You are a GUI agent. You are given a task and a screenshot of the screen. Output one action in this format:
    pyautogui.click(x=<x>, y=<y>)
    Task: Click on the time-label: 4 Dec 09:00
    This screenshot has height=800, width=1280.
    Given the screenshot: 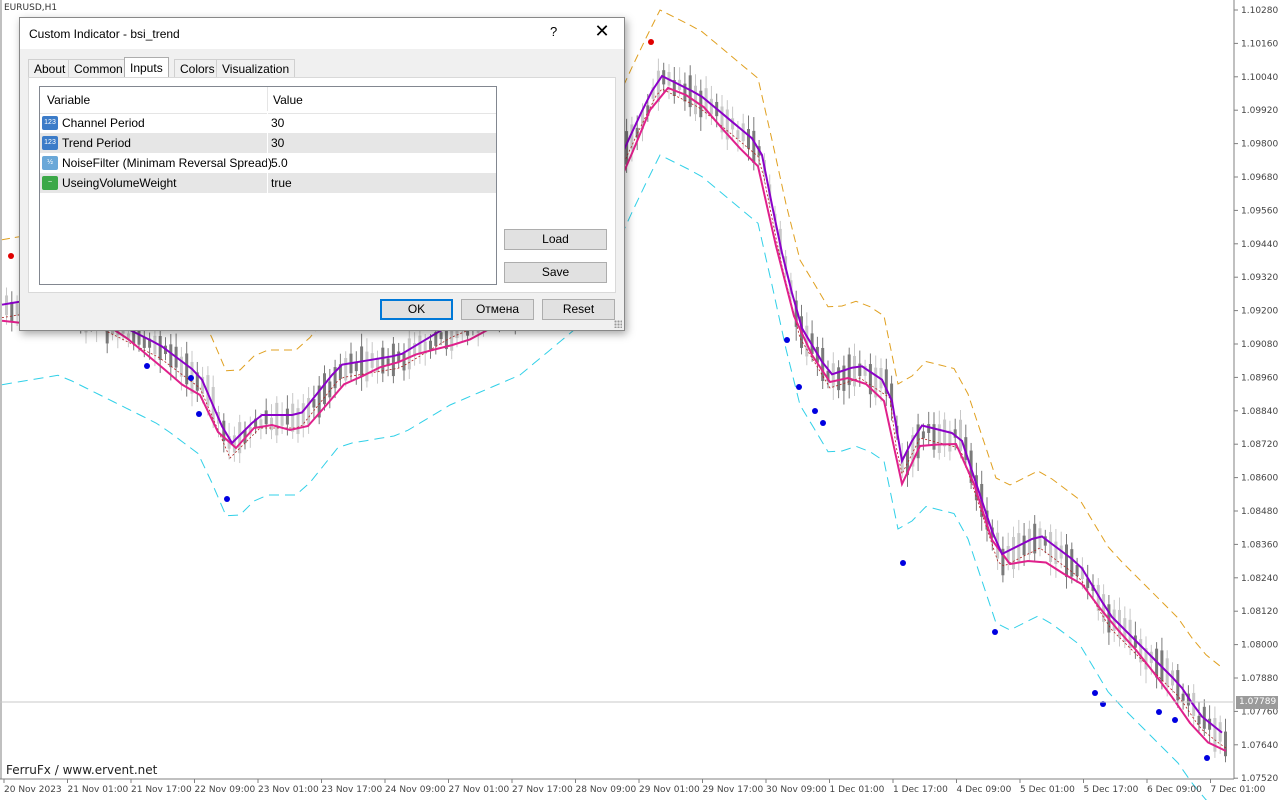 What is the action you would take?
    pyautogui.click(x=984, y=790)
    